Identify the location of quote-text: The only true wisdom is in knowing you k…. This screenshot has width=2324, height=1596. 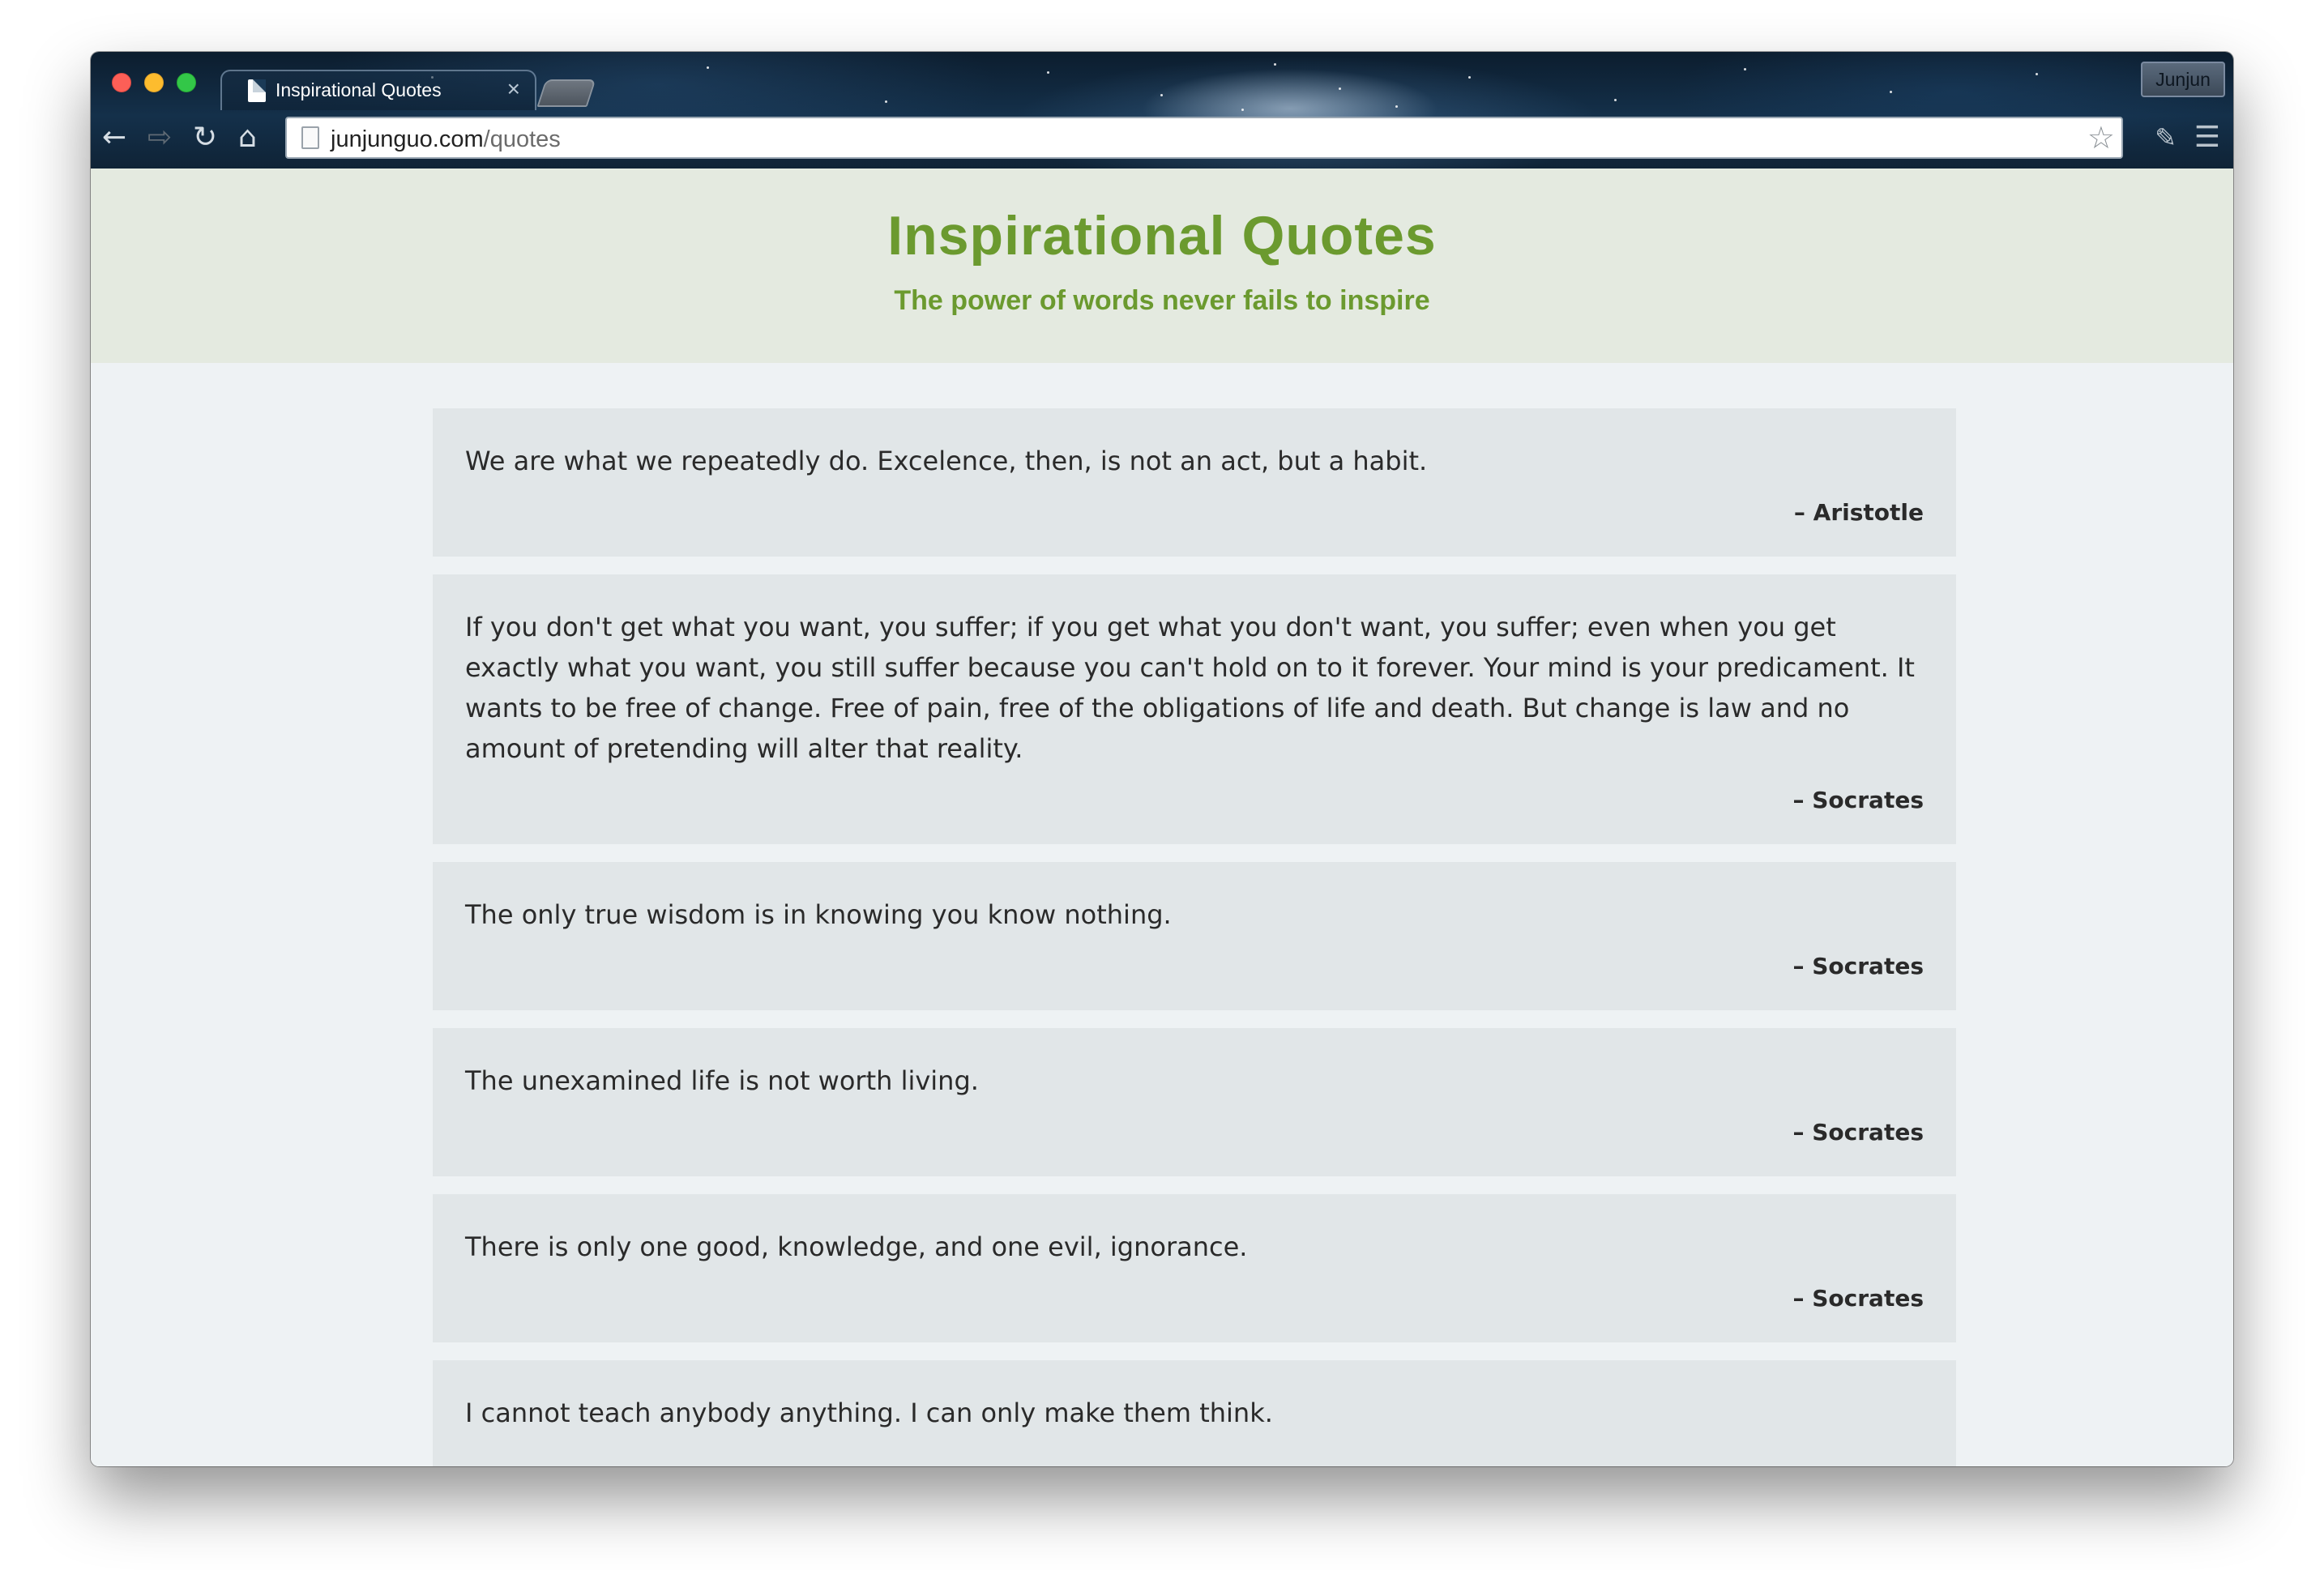
(818, 914).